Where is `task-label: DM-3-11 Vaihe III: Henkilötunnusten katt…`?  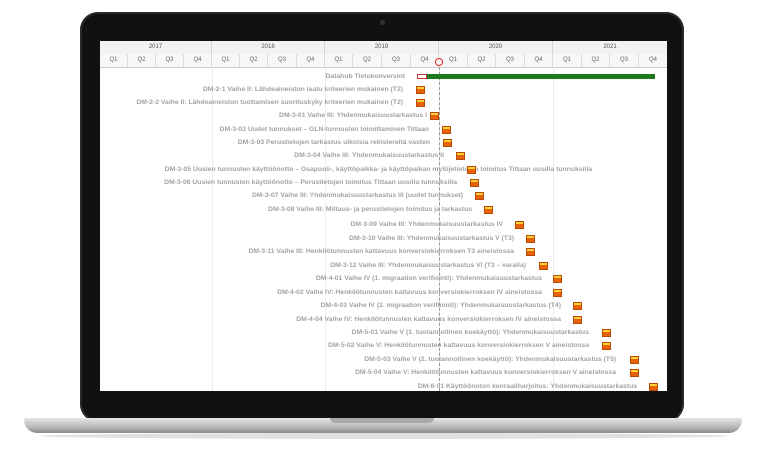 task-label: DM-3-11 Vaihe III: Henkilötunnusten katt… is located at coordinates (381, 251).